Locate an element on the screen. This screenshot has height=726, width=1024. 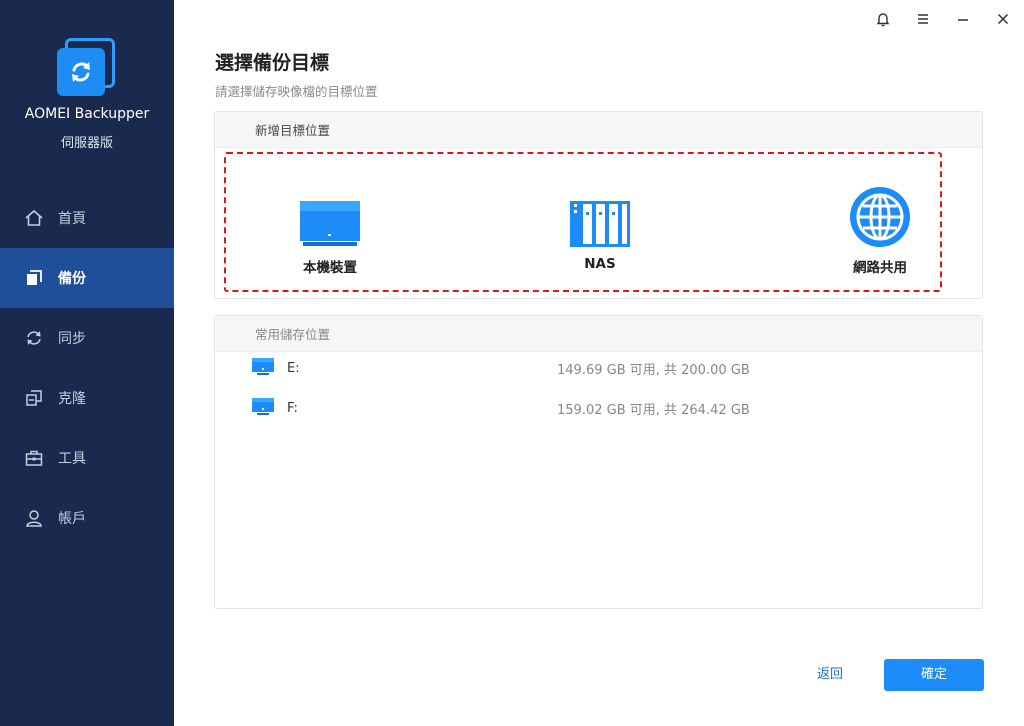
drive-row-e: E: 149.69 GB 可用, 共 200.00 GB is located at coordinates (601, 368).